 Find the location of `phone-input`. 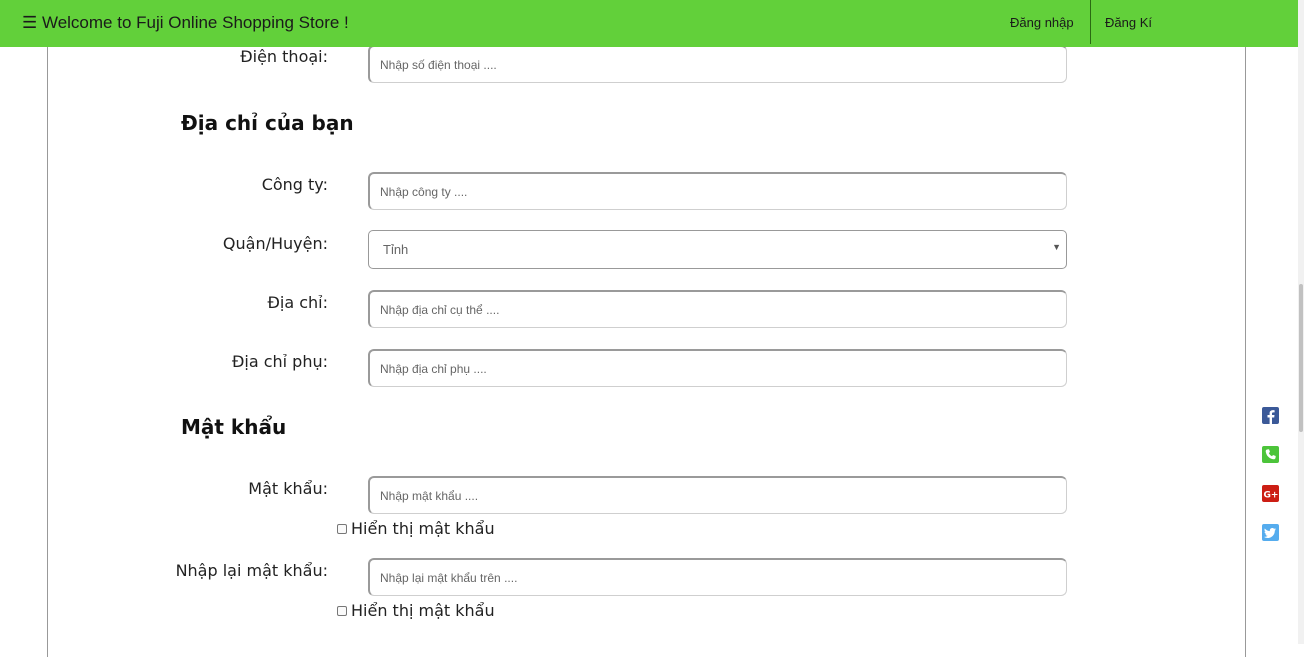

phone-input is located at coordinates (717, 64).